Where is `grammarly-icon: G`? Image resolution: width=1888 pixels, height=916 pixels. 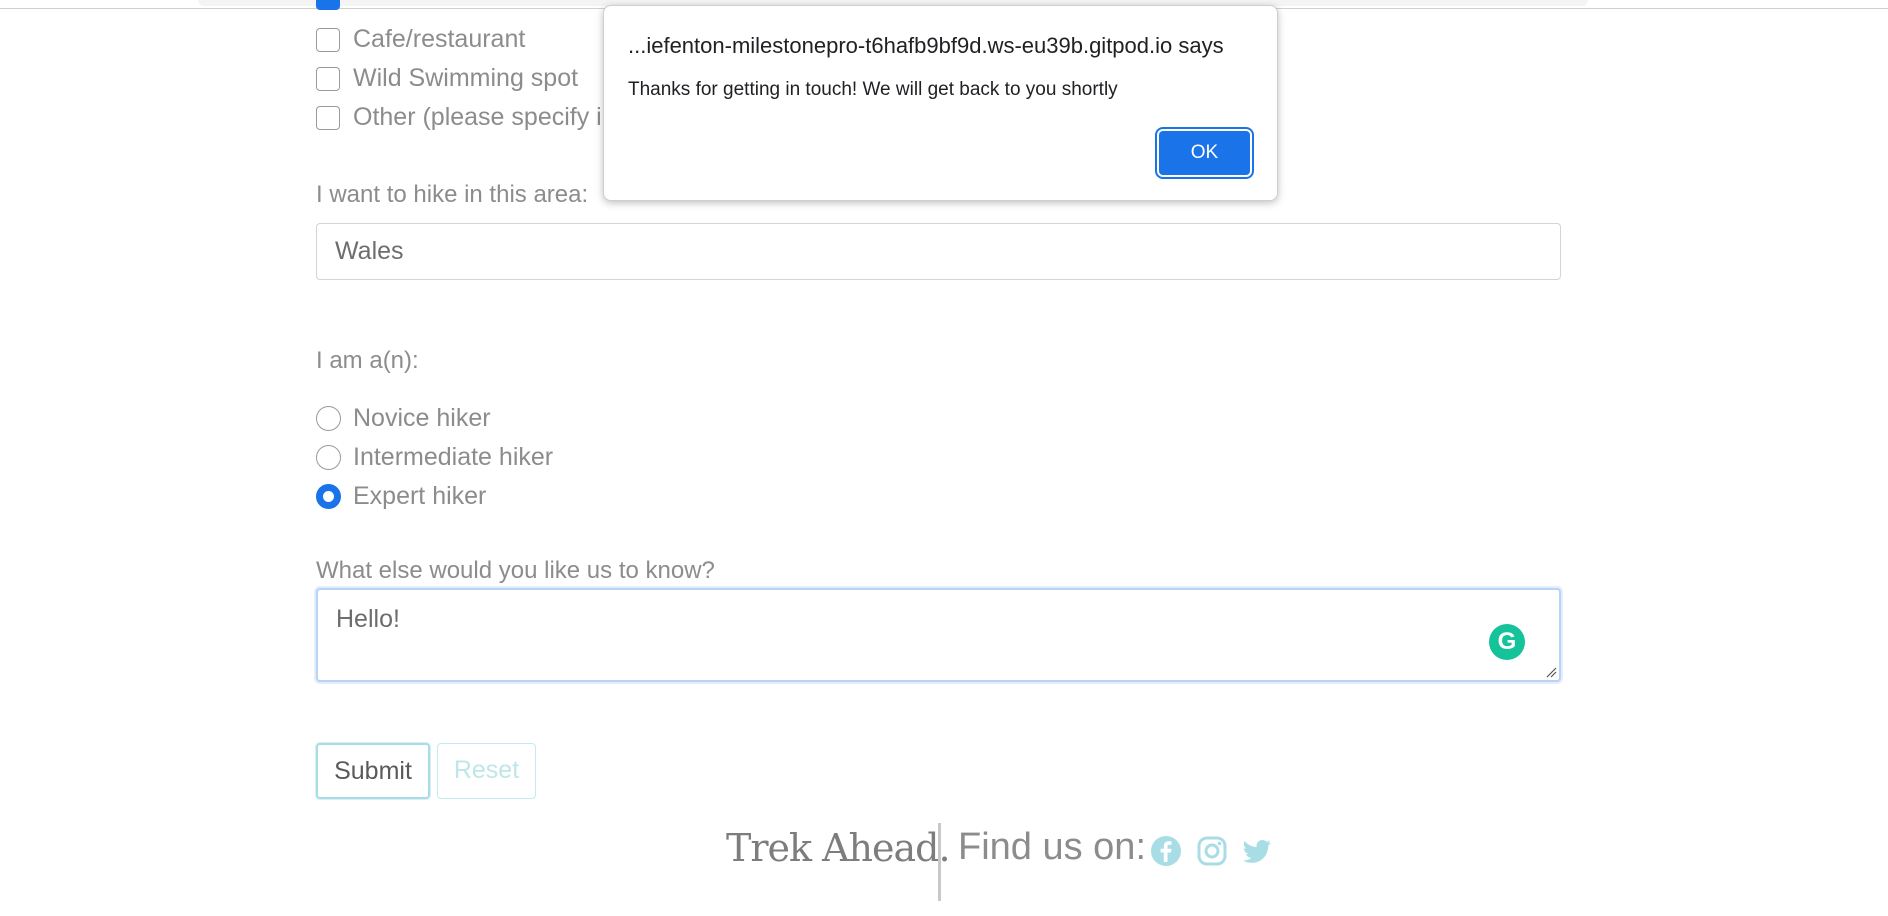 grammarly-icon: G is located at coordinates (1507, 642).